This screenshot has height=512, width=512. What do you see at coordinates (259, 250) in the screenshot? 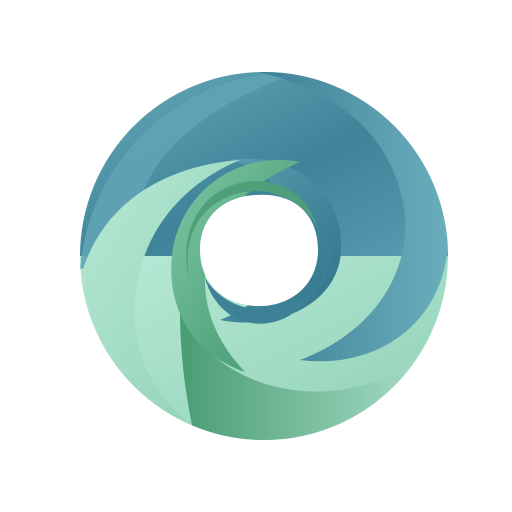
I see `center-hole` at bounding box center [259, 250].